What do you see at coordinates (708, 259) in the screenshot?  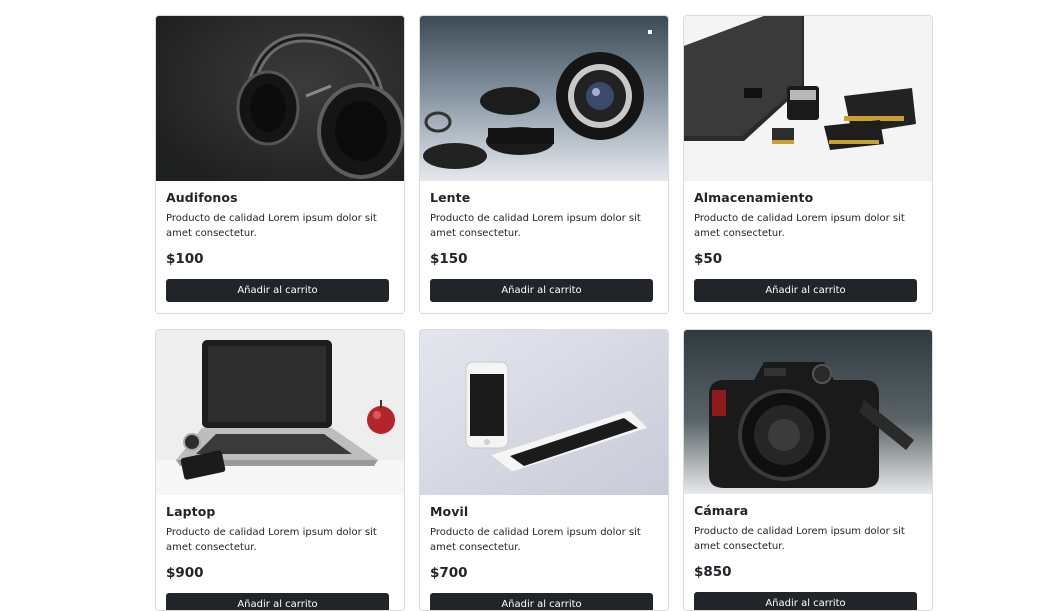 I see `product-price: $50` at bounding box center [708, 259].